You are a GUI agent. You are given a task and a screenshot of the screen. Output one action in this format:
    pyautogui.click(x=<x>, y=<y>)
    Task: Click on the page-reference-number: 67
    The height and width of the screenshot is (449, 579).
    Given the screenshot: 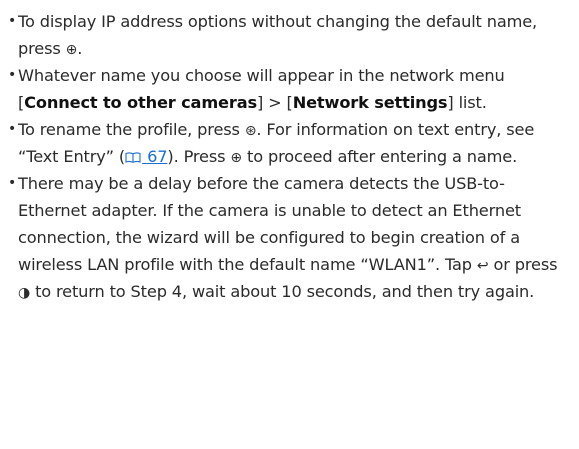 What is the action you would take?
    pyautogui.click(x=157, y=156)
    